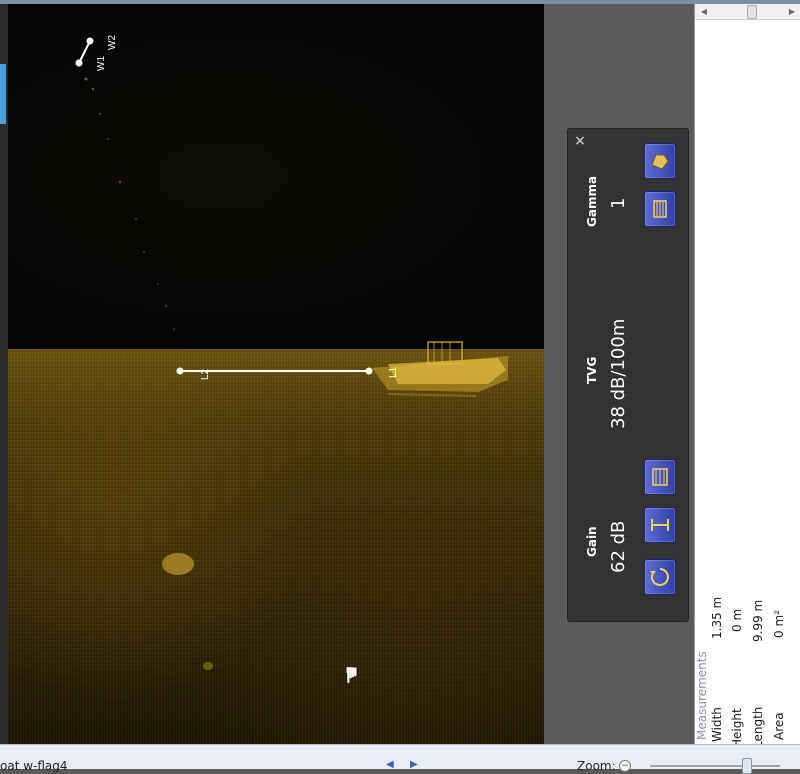 The height and width of the screenshot is (774, 800). I want to click on tvg-adjust-button, so click(660, 477).